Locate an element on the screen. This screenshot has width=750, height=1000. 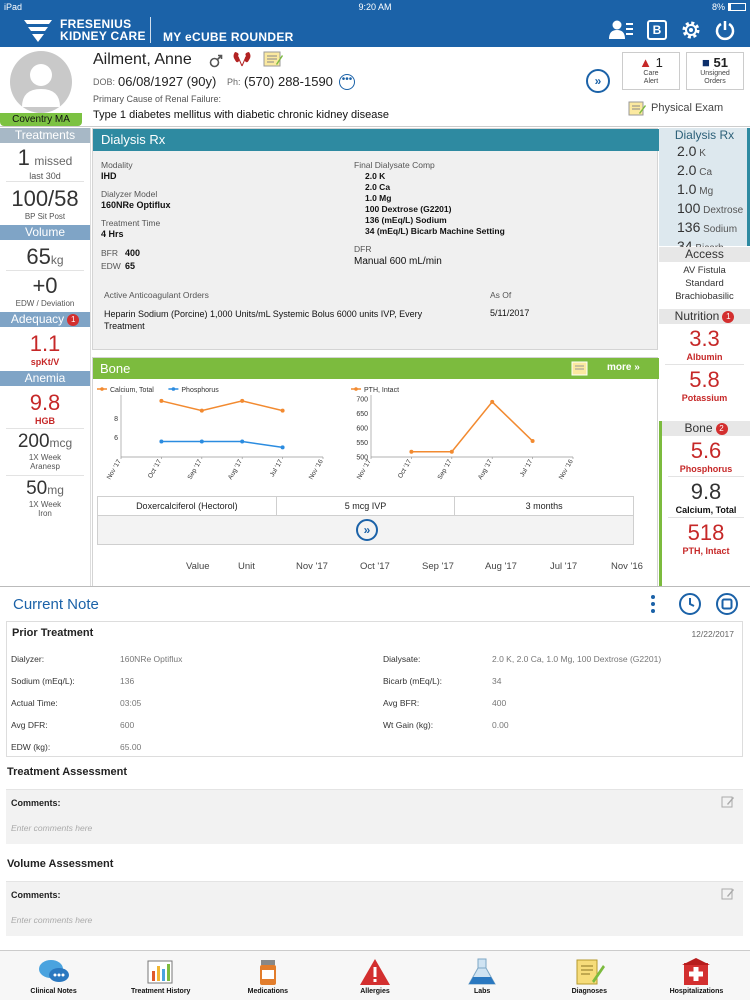
field-value: 34 is located at coordinates (497, 681).